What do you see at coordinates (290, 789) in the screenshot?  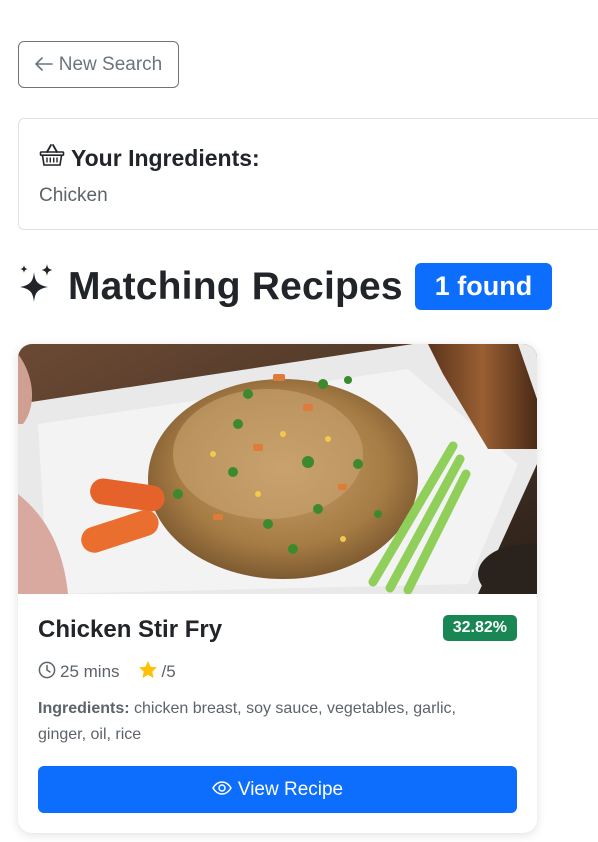 I see `view-recipe-label: View Recipe` at bounding box center [290, 789].